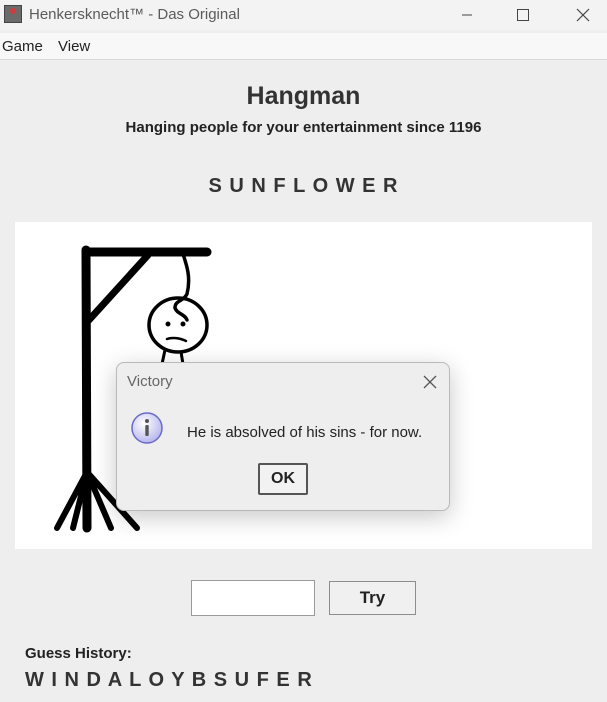  I want to click on game-title: Hangman, so click(303, 96).